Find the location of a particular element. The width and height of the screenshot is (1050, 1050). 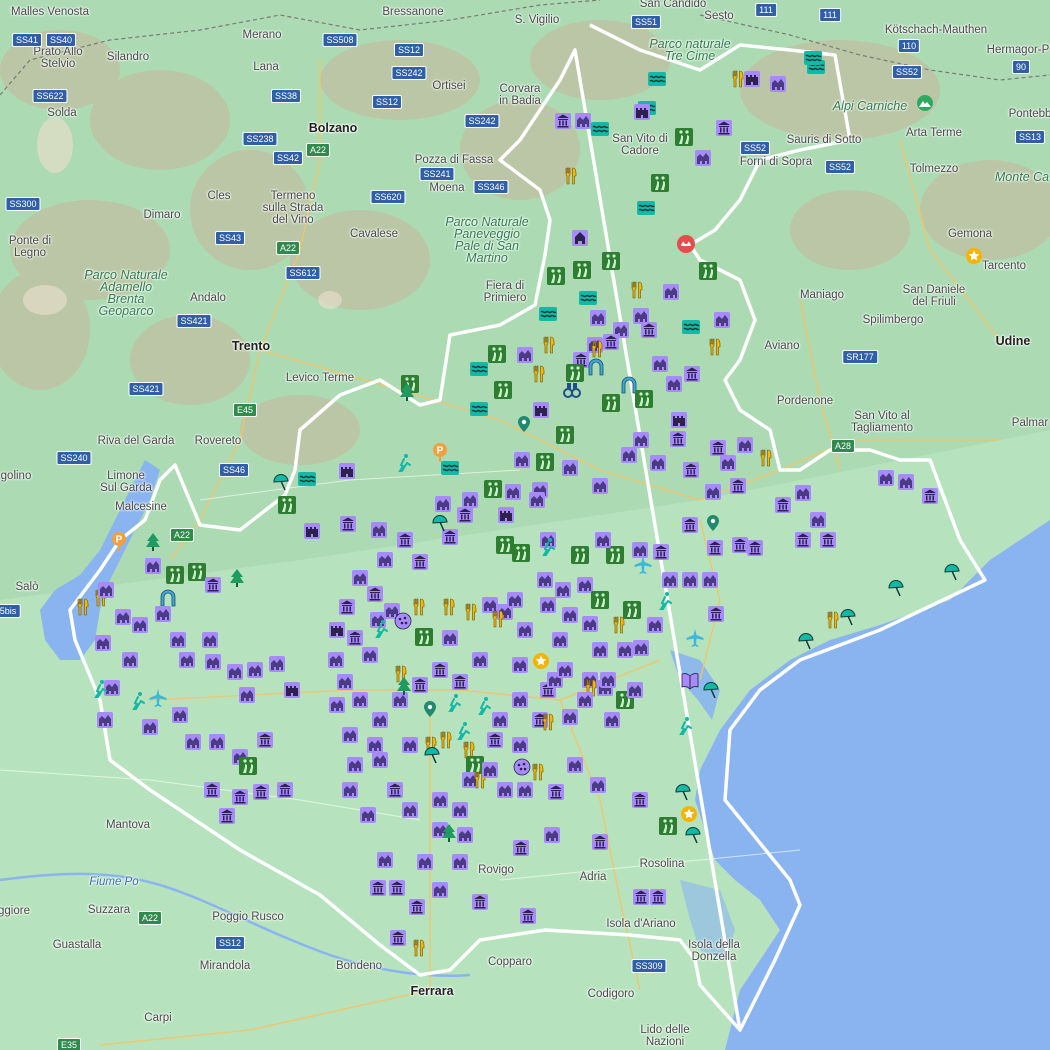

mountain-peak-icon is located at coordinates (925, 103).